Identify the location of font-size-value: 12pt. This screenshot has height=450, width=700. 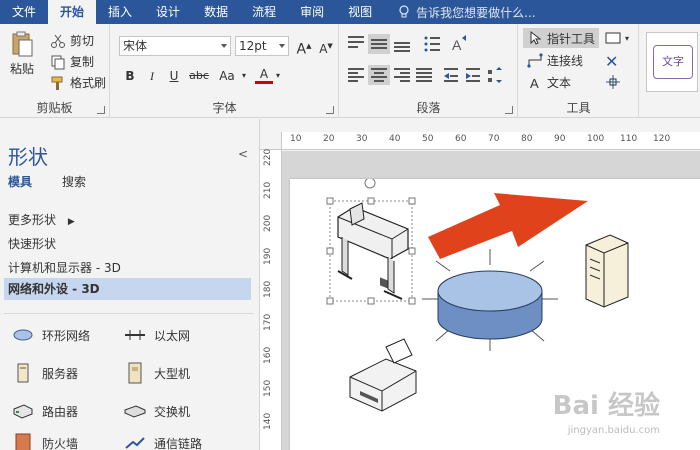
(253, 46).